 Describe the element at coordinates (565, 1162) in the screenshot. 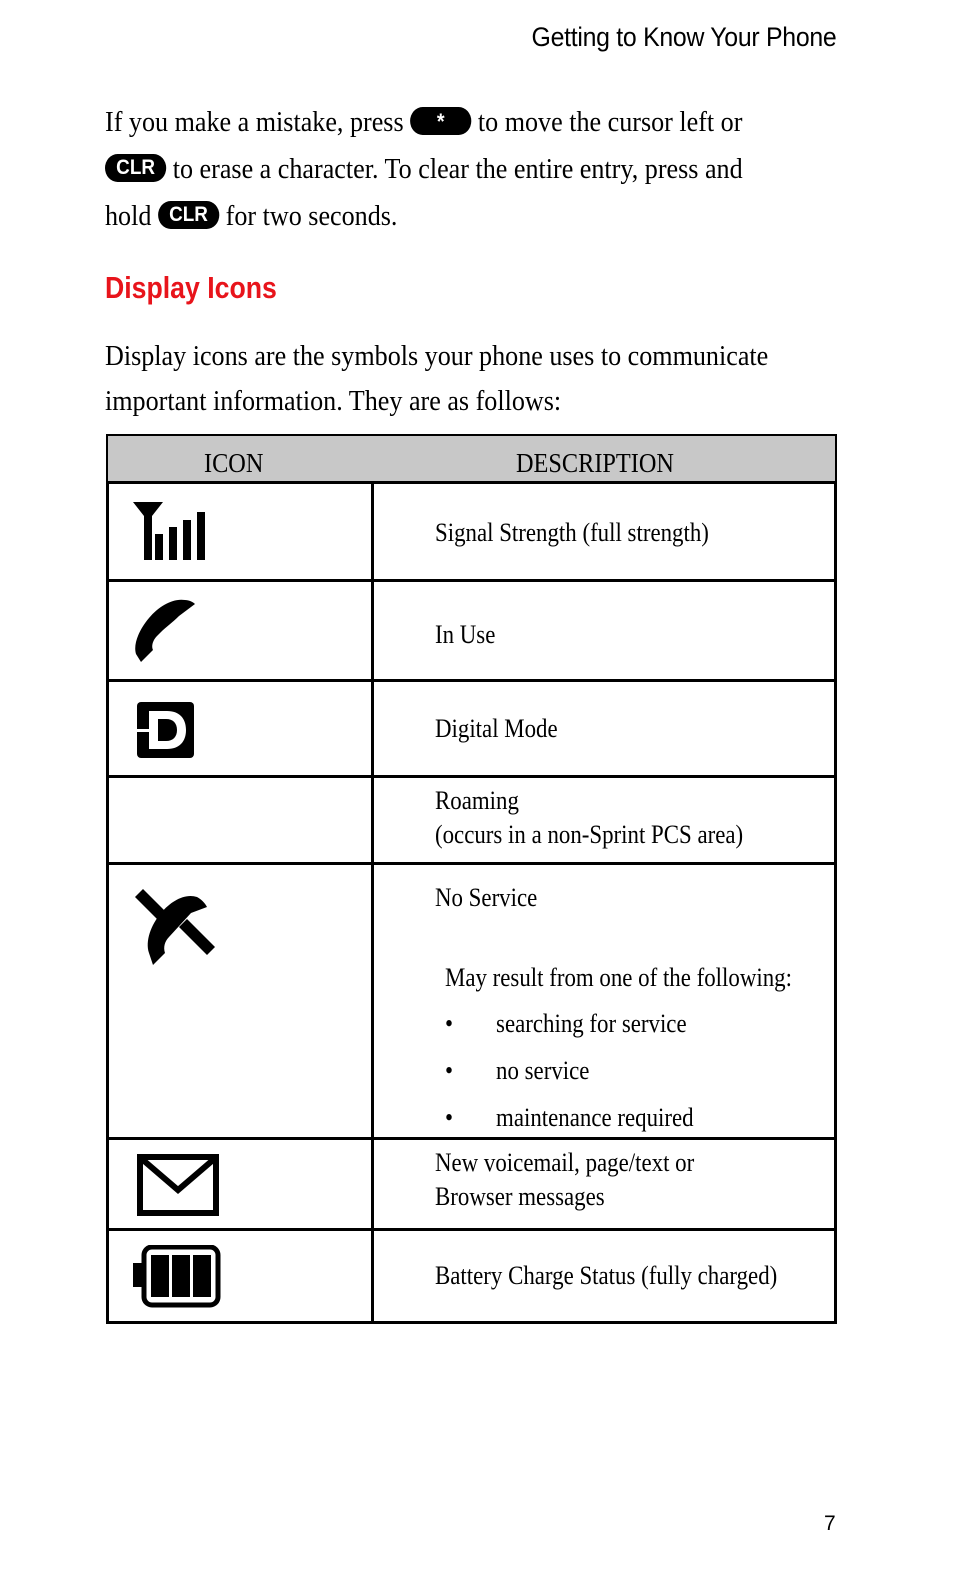

I see `messages-line: New voicemail, page/text or` at that location.